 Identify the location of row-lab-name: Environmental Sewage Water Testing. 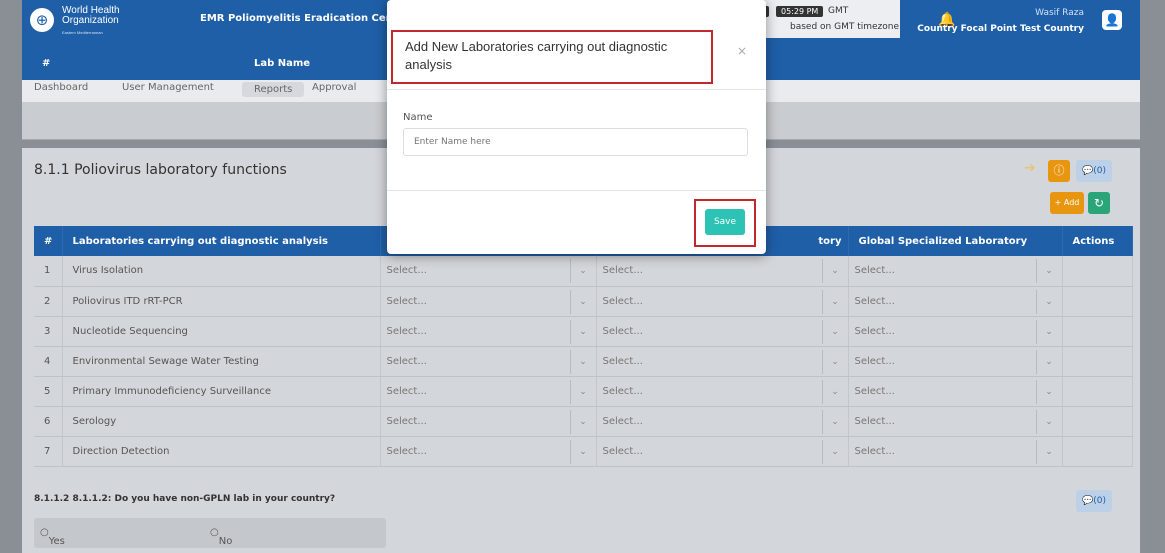
(221, 361).